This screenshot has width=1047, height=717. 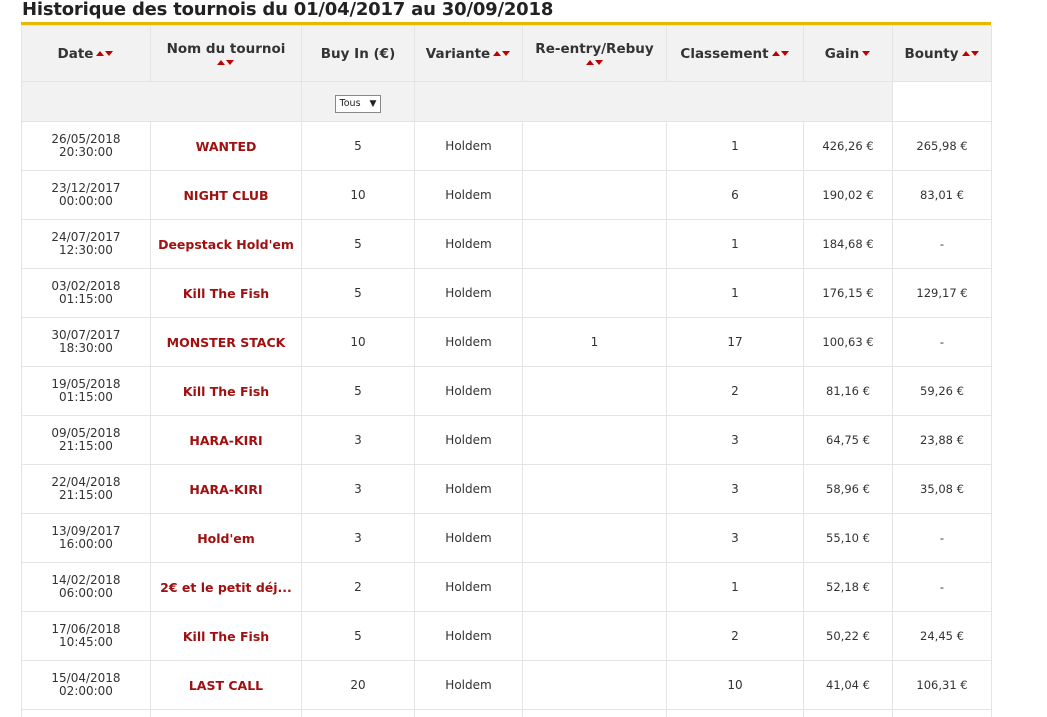 I want to click on date-cell: 17/06/2018 10:45:00, so click(x=86, y=636).